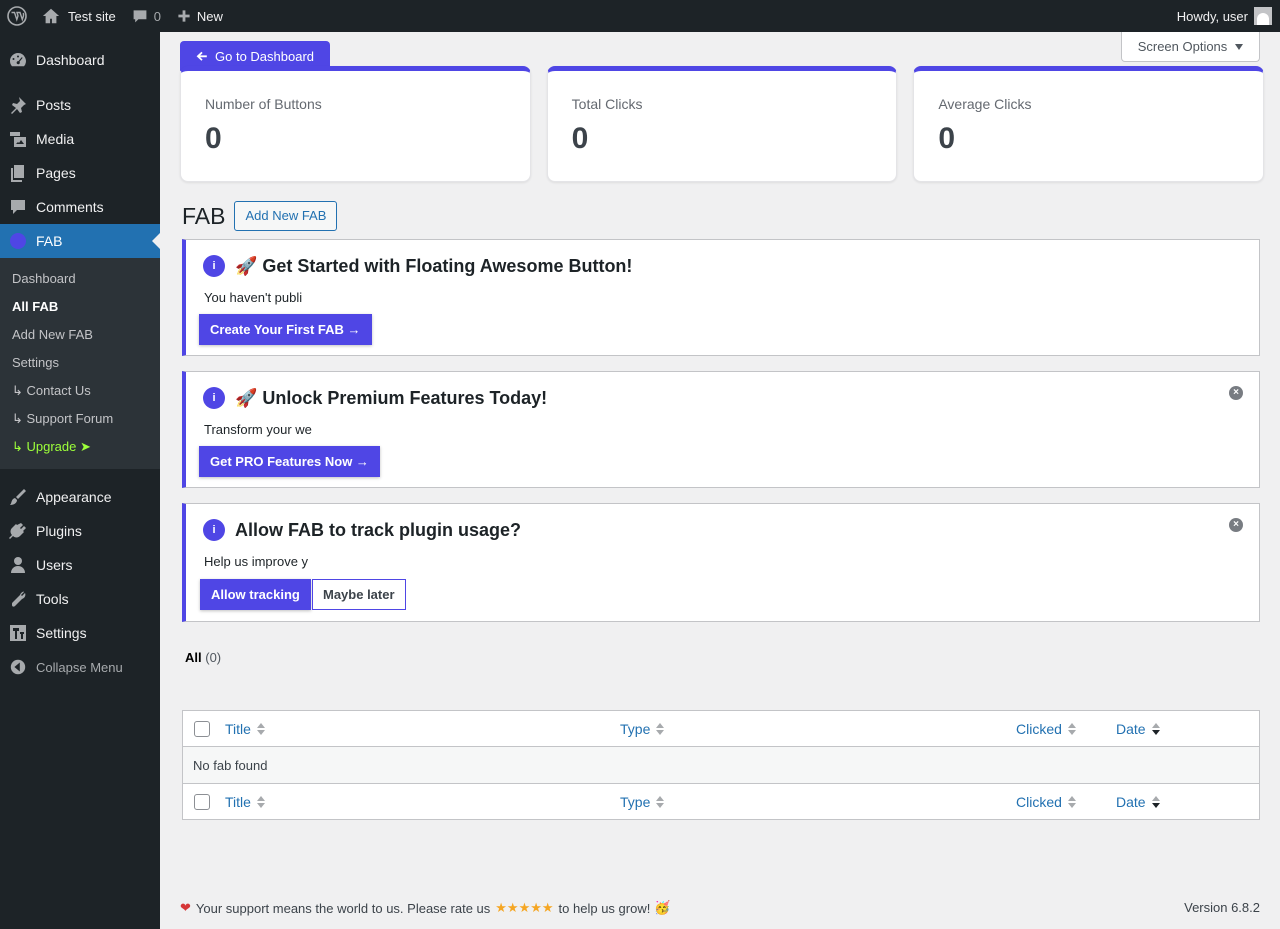 This screenshot has width=1280, height=929. I want to click on submenu-settings: Settings, so click(80, 363).